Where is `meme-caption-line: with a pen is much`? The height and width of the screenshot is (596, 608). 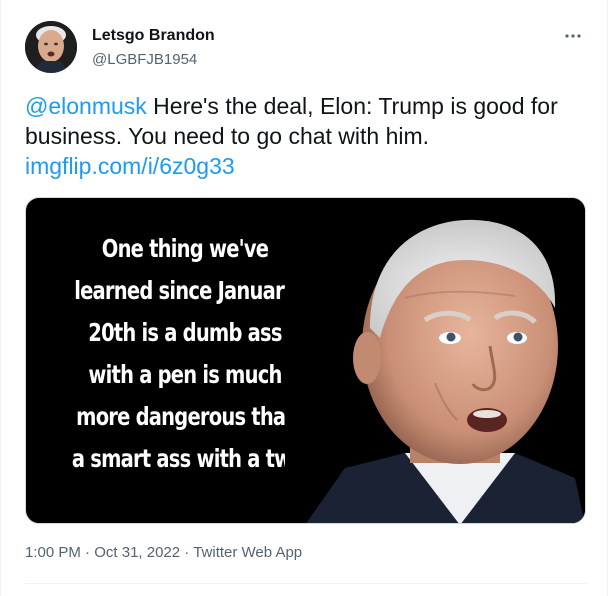
meme-caption-line: with a pen is much is located at coordinates (185, 374).